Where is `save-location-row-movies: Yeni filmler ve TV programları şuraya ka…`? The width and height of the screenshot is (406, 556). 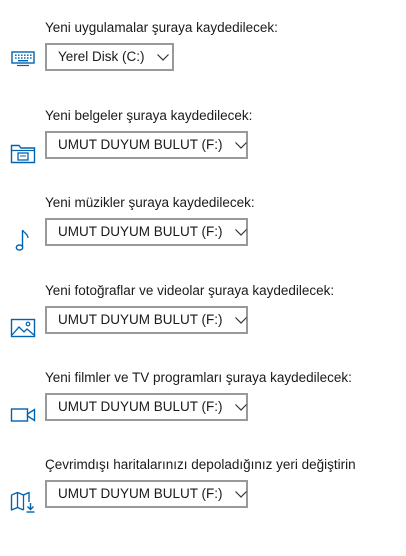 save-location-row-movies: Yeni filmler ve TV programları şuraya ka… is located at coordinates (203, 399).